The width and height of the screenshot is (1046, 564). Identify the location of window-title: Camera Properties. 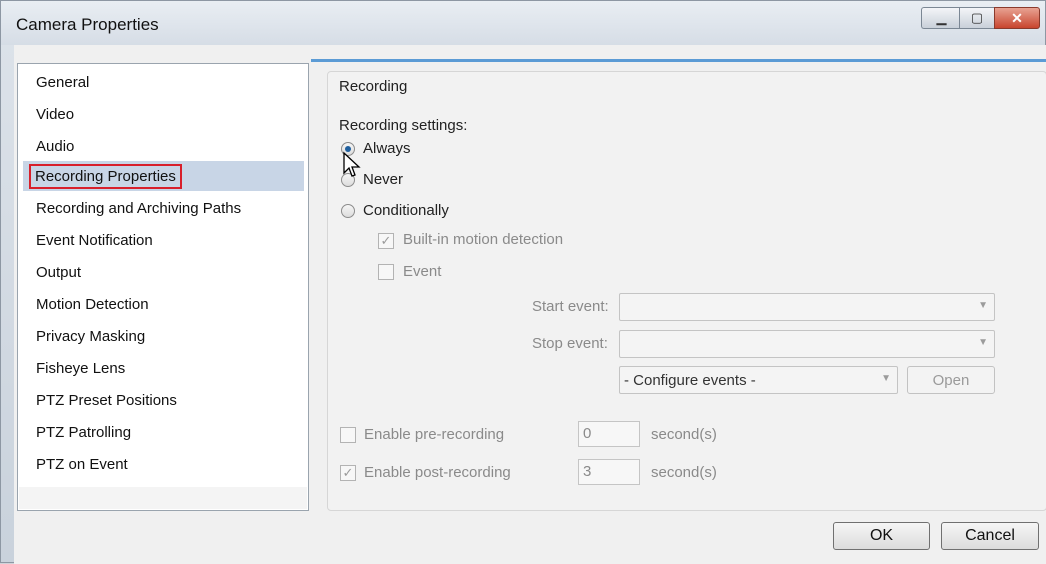
(87, 24).